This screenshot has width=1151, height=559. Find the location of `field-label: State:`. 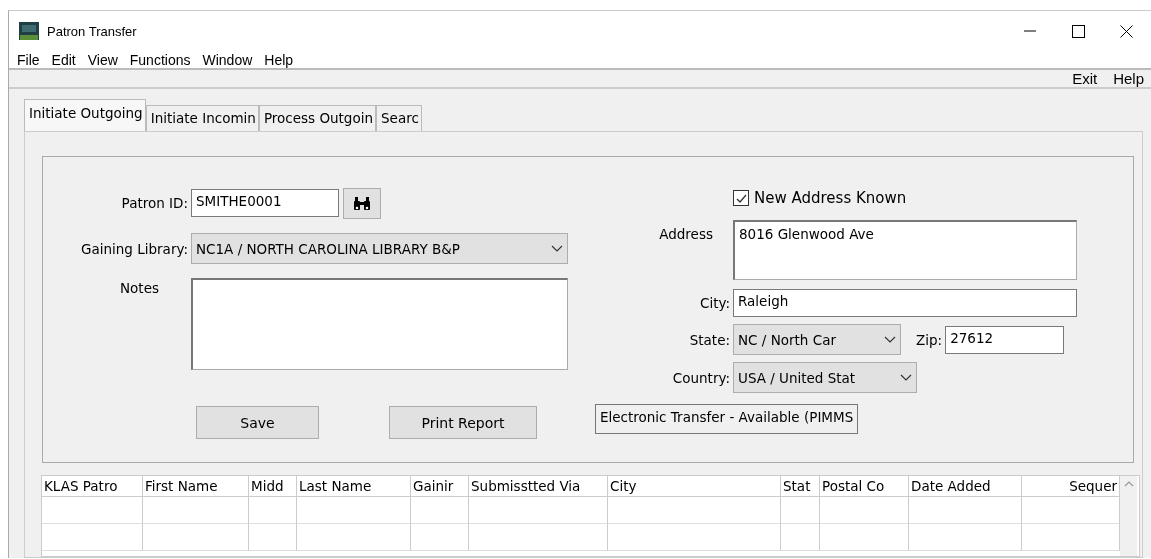

field-label: State: is located at coordinates (709, 339).